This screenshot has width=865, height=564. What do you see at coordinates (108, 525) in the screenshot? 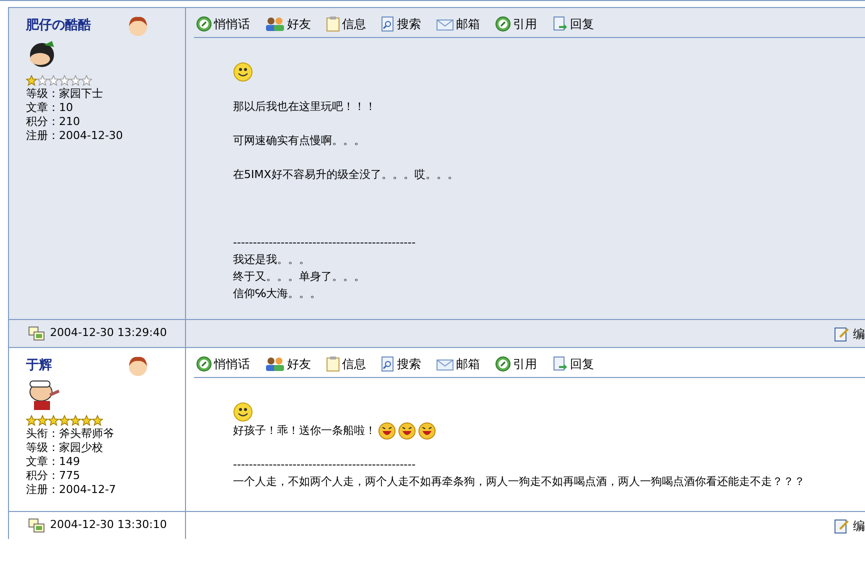
I see `post-timestamp: 2004-12-30 13:30:10` at bounding box center [108, 525].